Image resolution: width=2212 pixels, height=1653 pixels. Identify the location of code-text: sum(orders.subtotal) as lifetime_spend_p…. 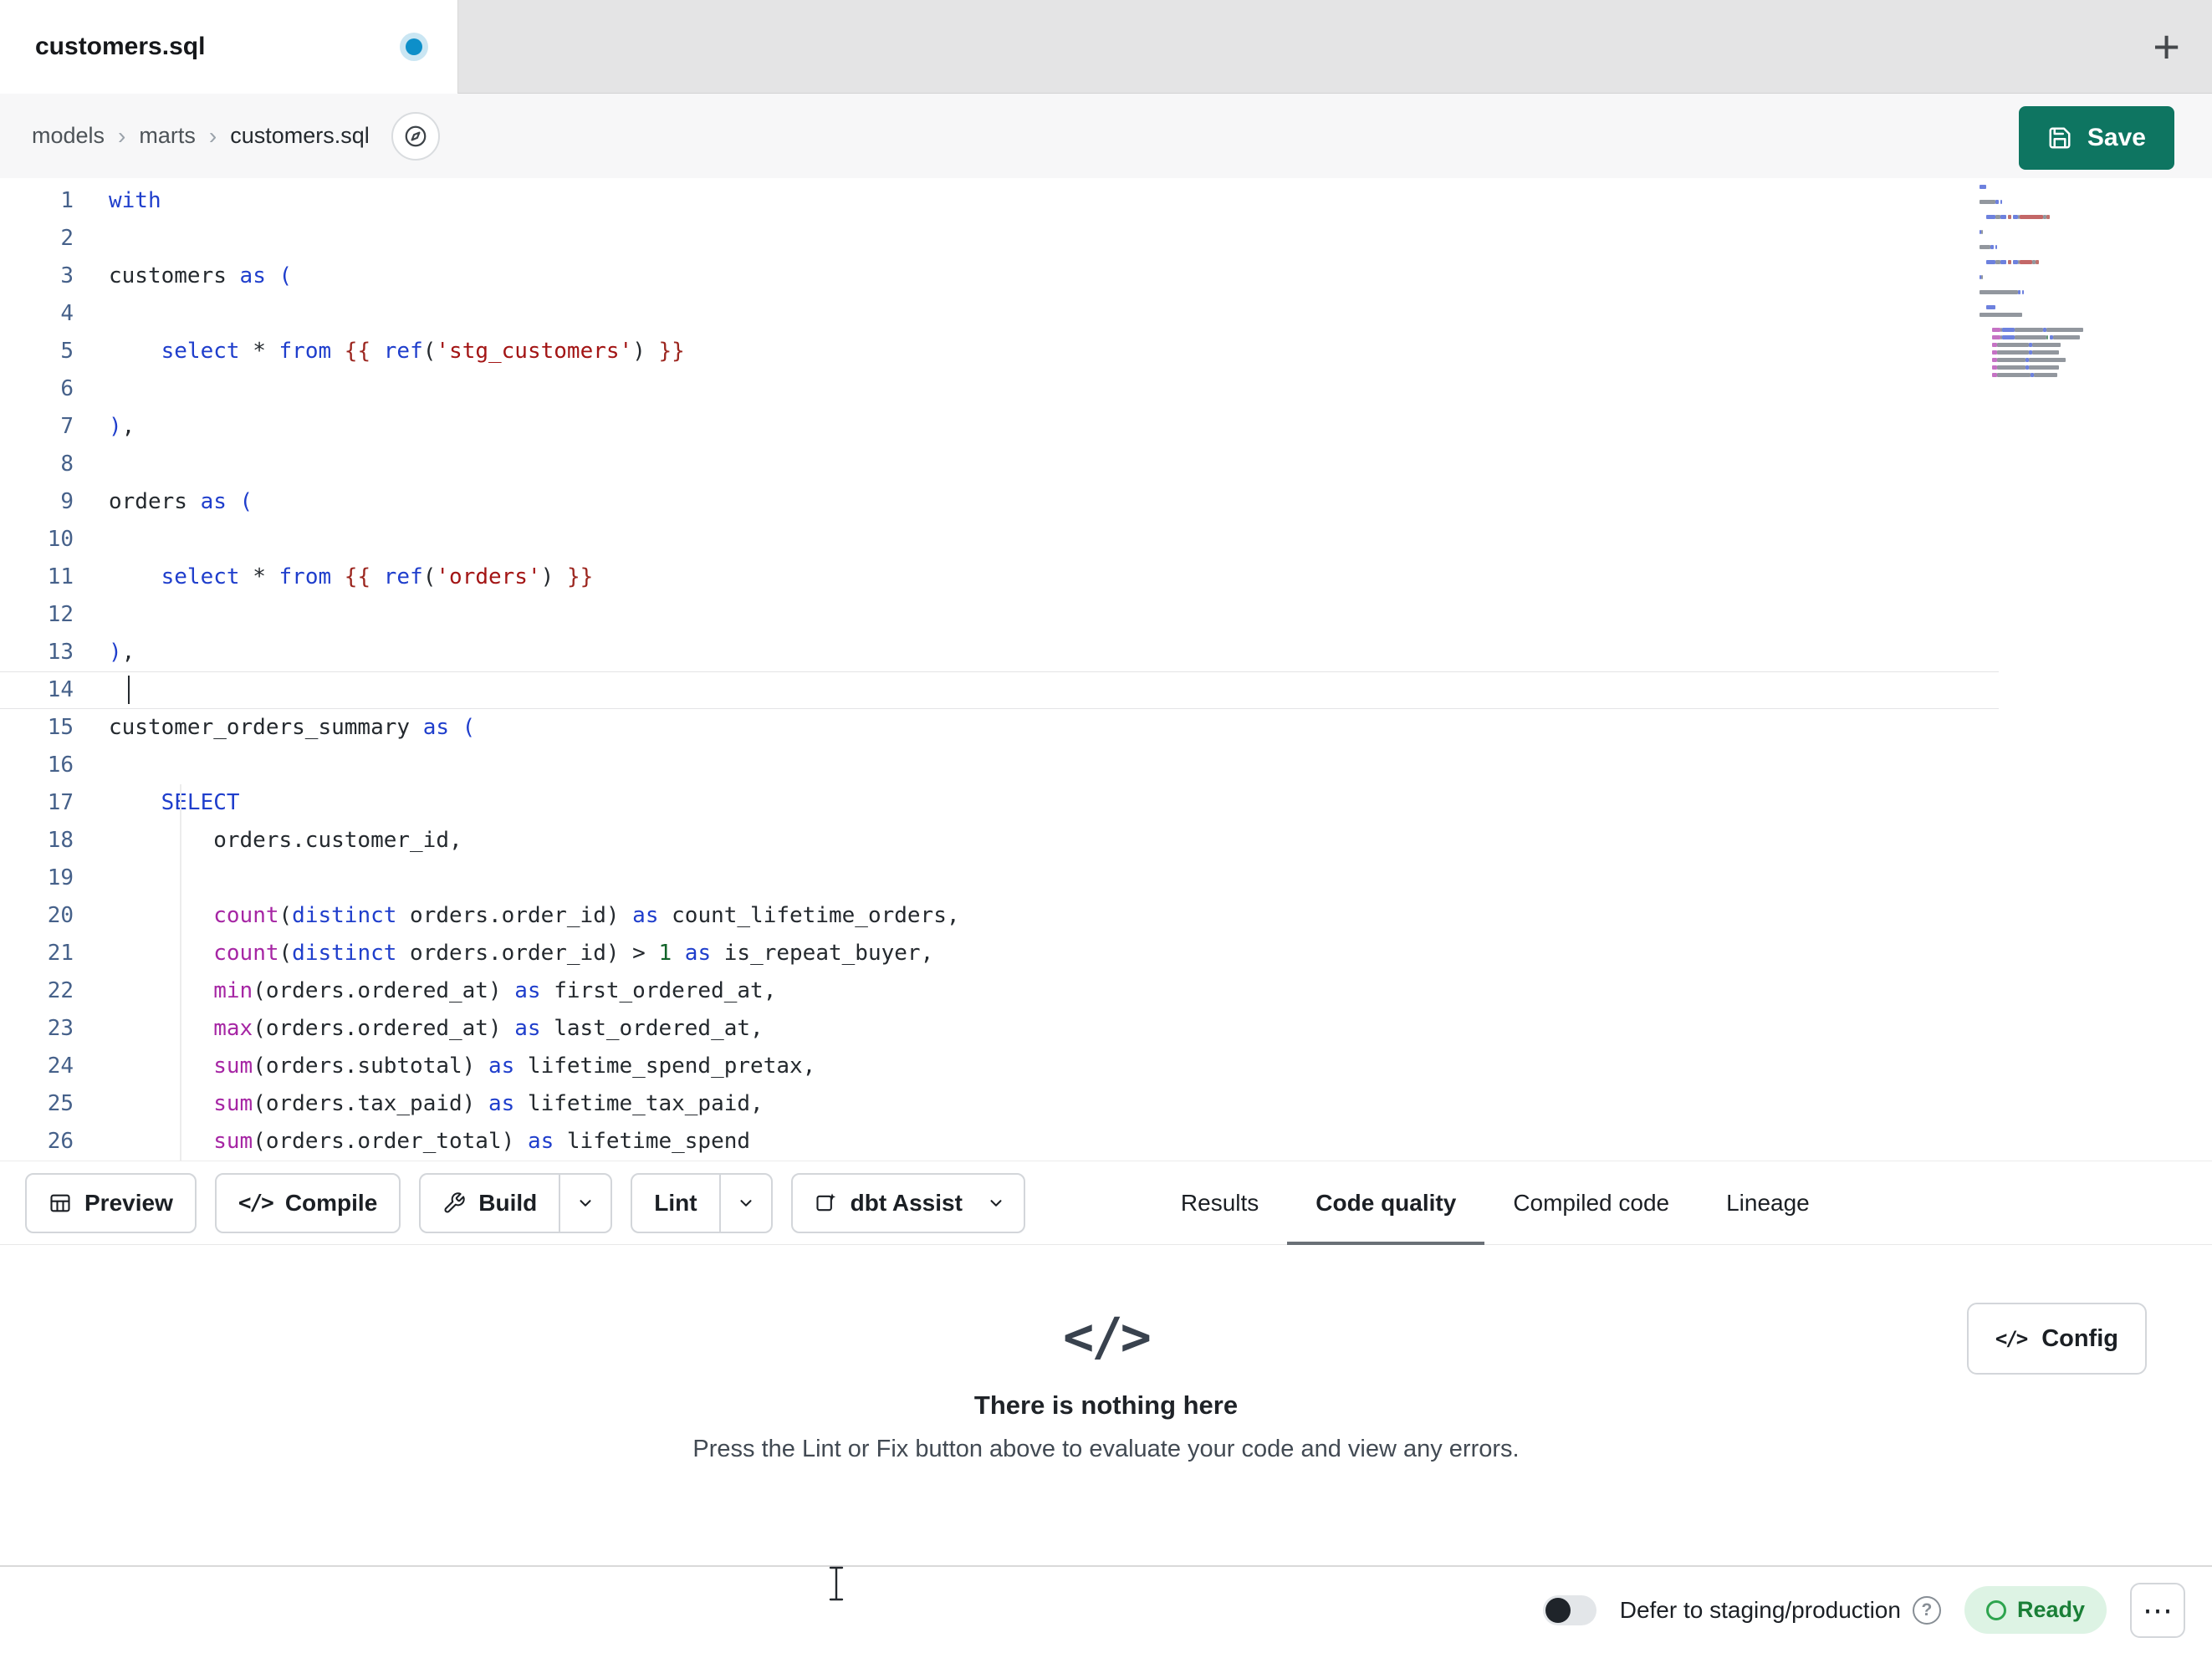
(515, 1066).